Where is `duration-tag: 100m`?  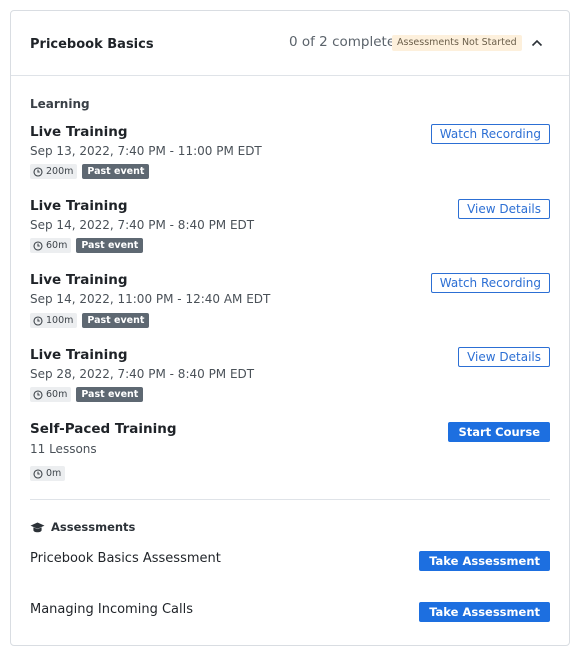
duration-tag: 100m is located at coordinates (54, 320).